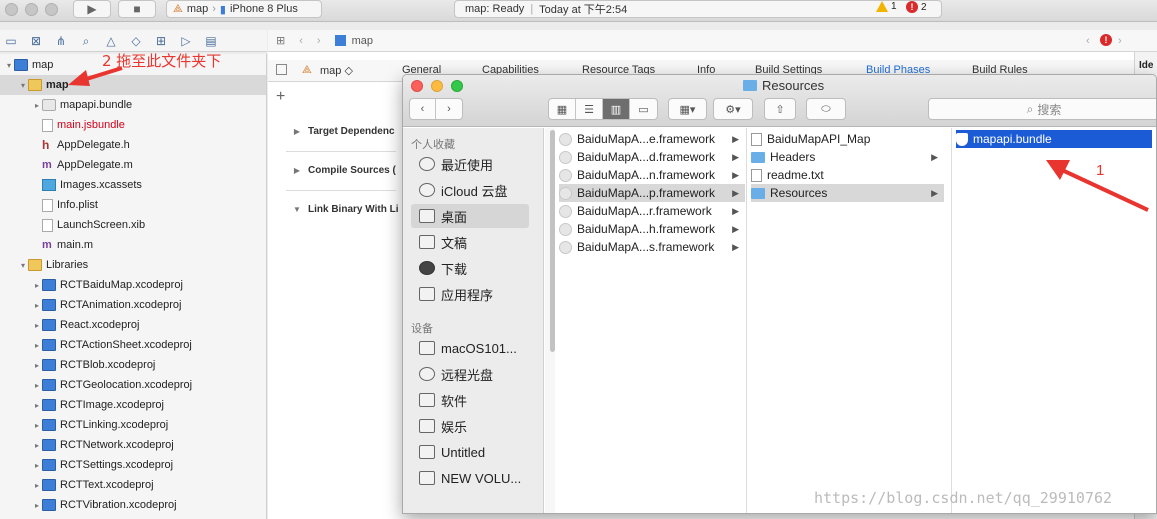 The image size is (1157, 519). I want to click on navigator-item: Info.plist, so click(133, 205).